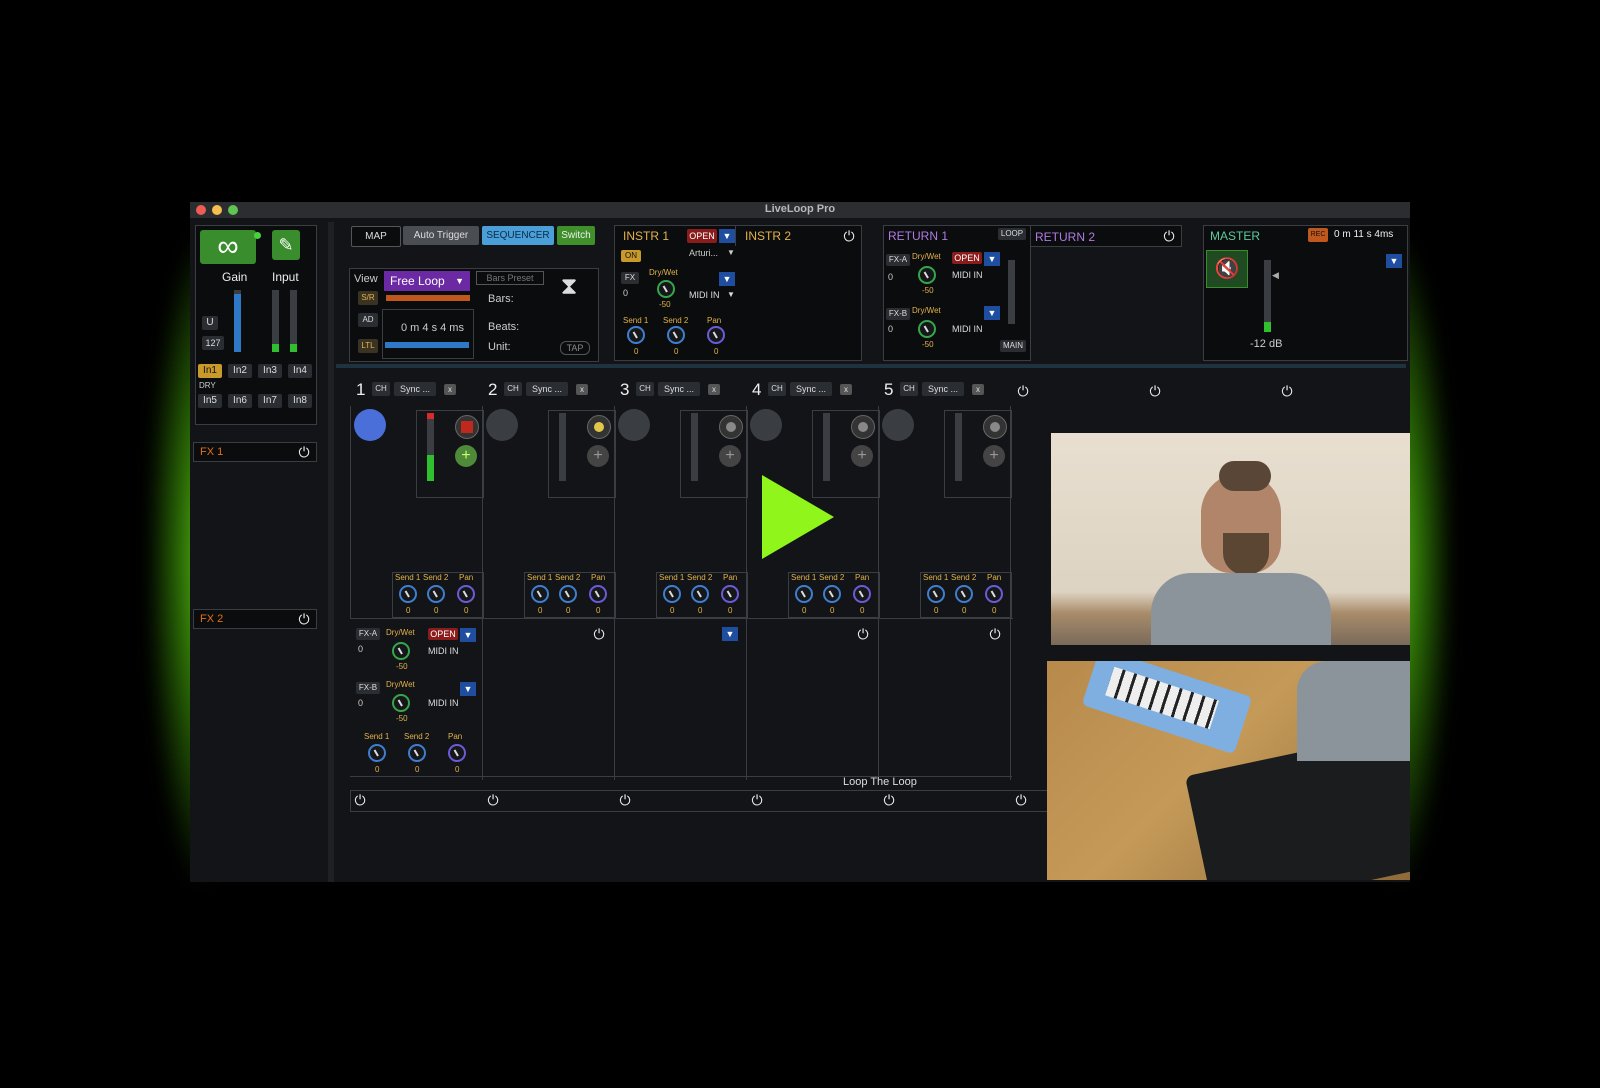  What do you see at coordinates (368, 298) in the screenshot?
I see `sr-button: S/R` at bounding box center [368, 298].